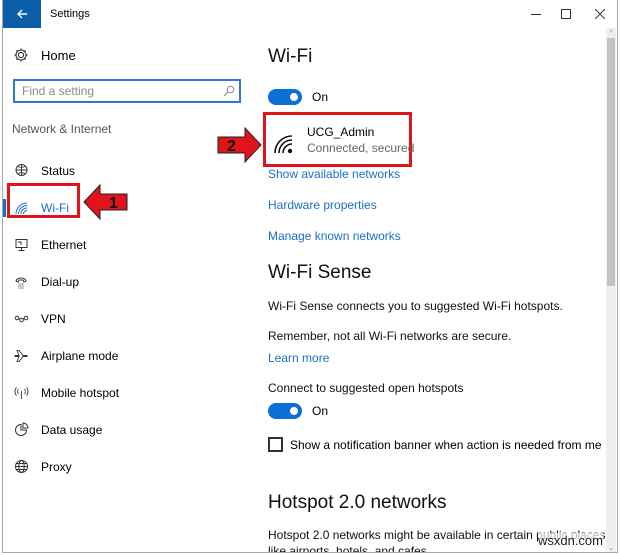 The width and height of the screenshot is (620, 555). What do you see at coordinates (21, 282) in the screenshot?
I see `dialup-phone-icon` at bounding box center [21, 282].